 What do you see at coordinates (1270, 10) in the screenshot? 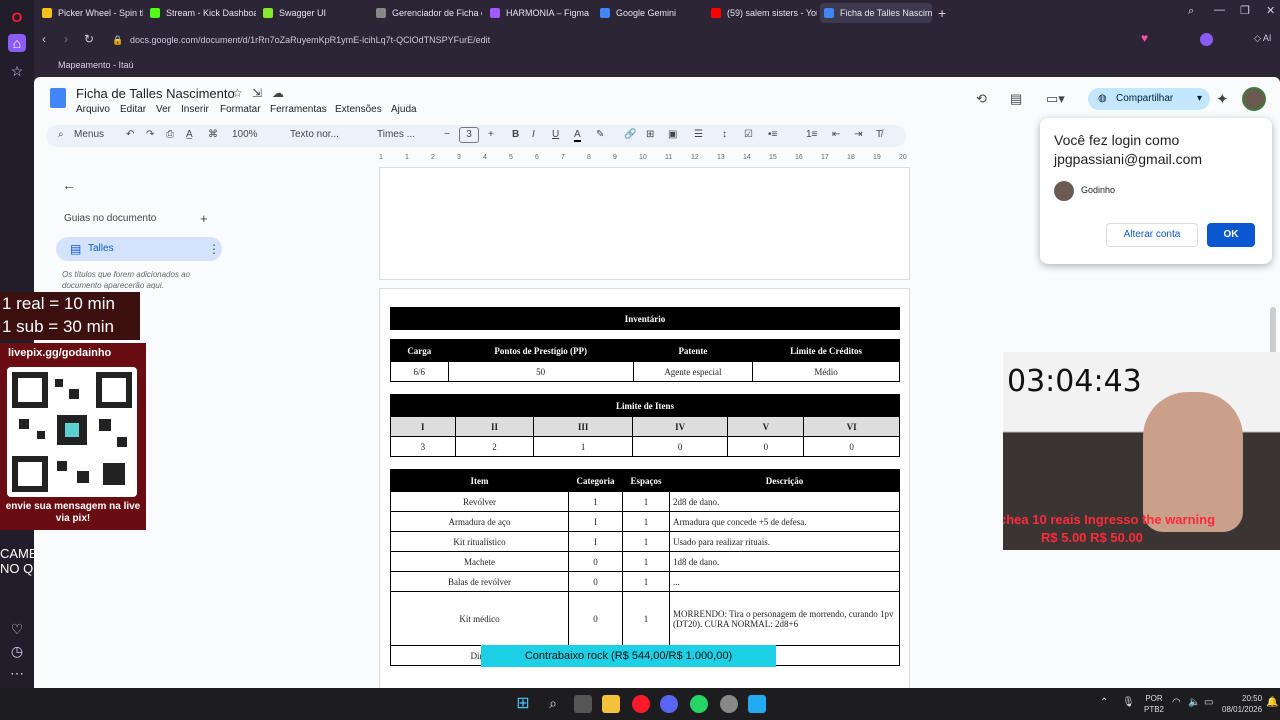
I see `close-window-icon: ✕` at bounding box center [1270, 10].